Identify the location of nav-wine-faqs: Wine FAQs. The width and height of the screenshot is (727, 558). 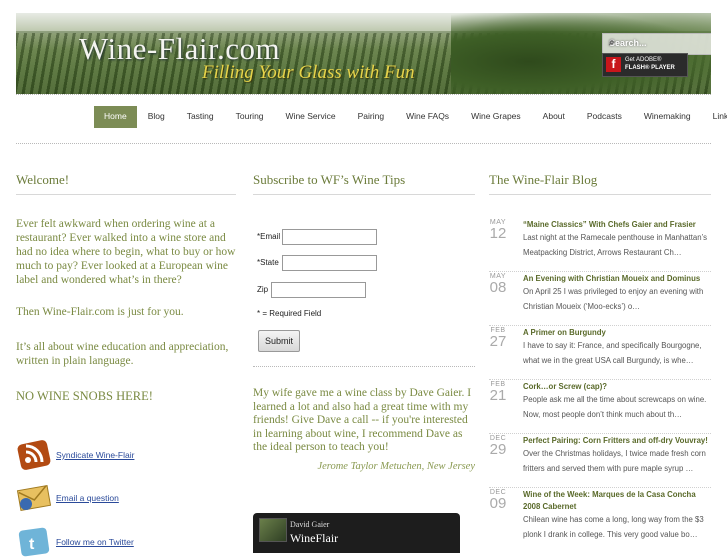
(427, 117).